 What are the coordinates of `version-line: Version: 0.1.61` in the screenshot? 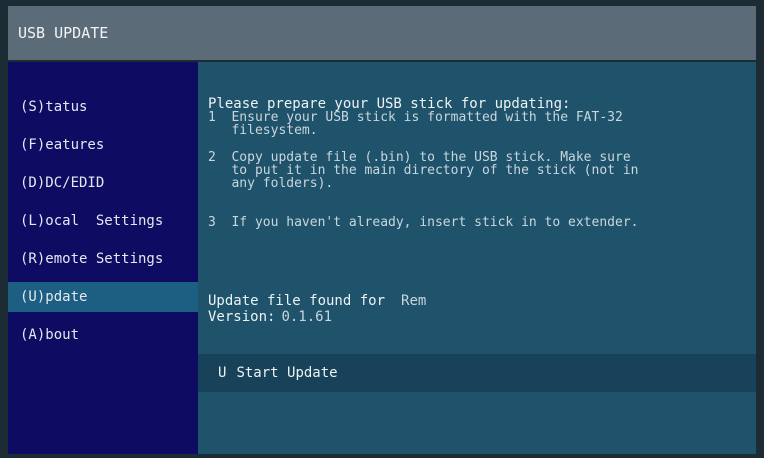 It's located at (270, 317).